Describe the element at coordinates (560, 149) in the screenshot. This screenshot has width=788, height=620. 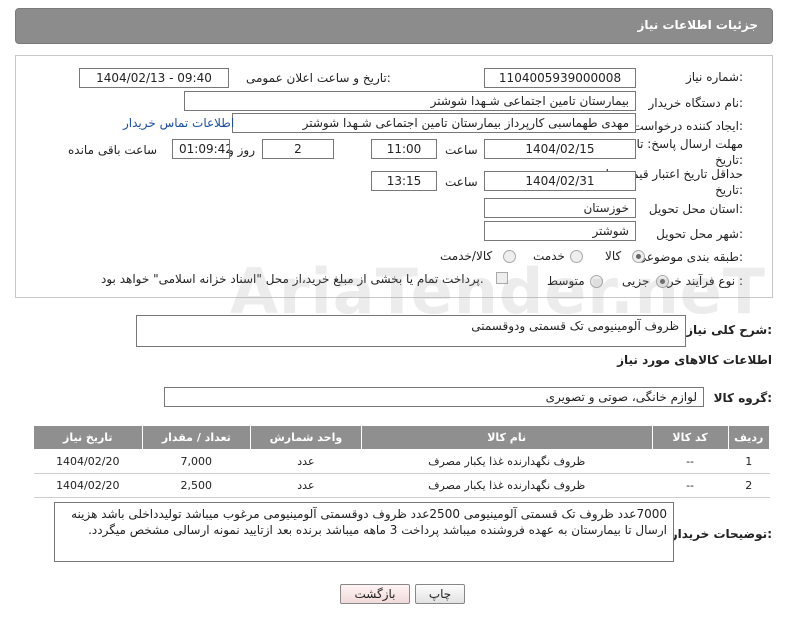
I see `deadline-date-field: 1404/02/15` at that location.